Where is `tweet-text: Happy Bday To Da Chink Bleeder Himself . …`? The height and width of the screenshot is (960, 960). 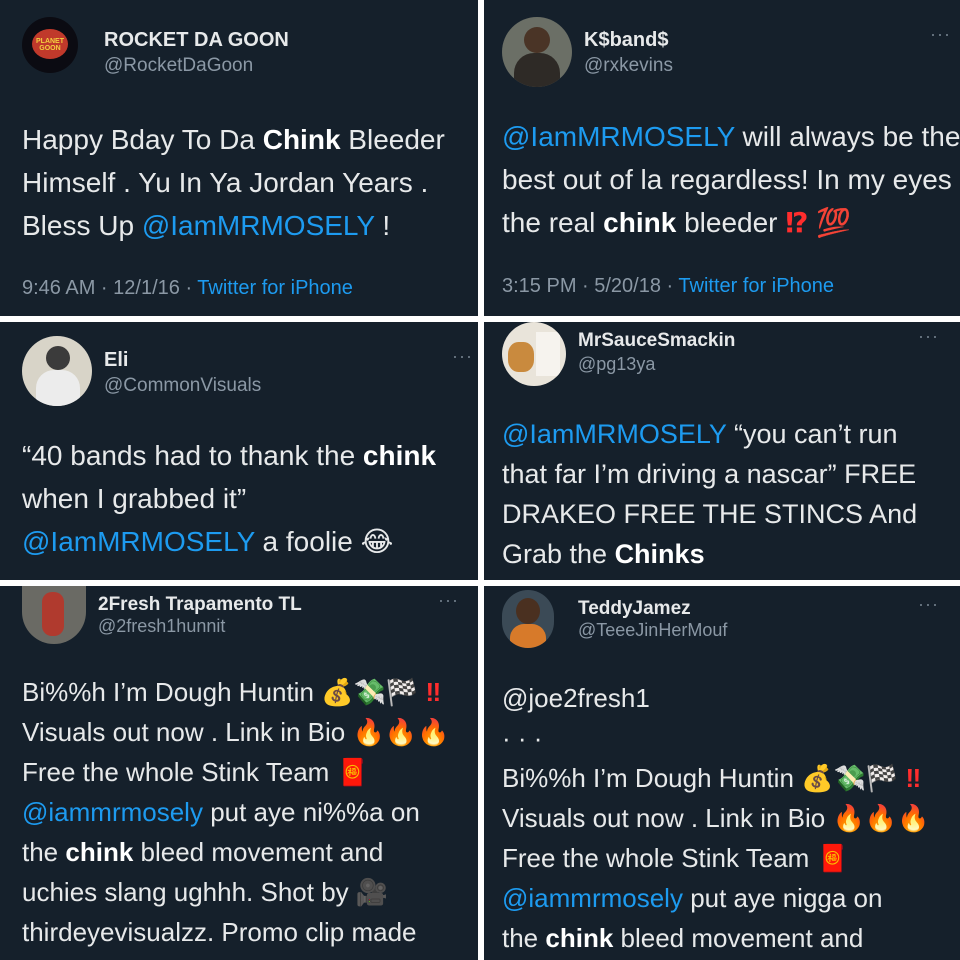 tweet-text: Happy Bday To Da Chink Bleeder Himself . … is located at coordinates (233, 182).